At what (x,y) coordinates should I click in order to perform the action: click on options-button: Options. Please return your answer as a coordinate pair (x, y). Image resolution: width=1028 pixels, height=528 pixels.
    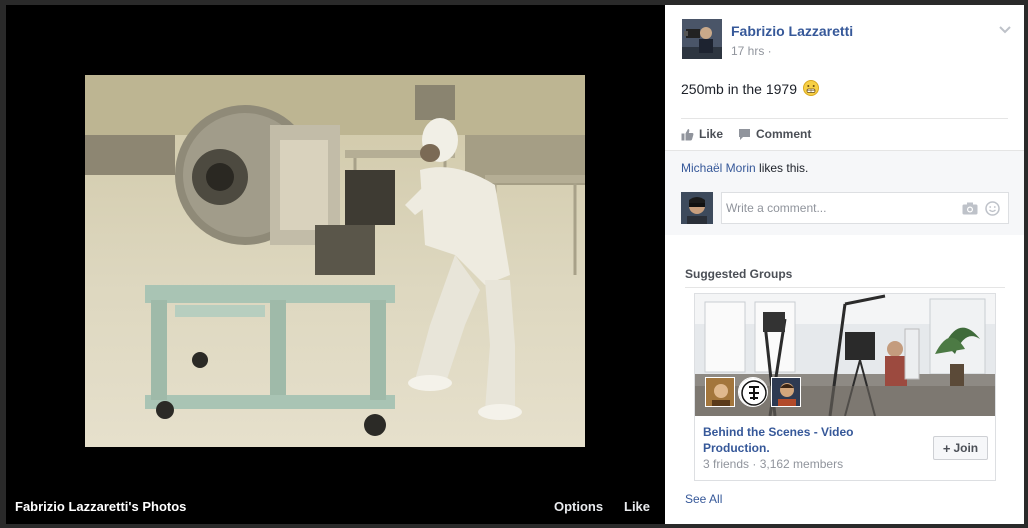
    Looking at the image, I should click on (578, 506).